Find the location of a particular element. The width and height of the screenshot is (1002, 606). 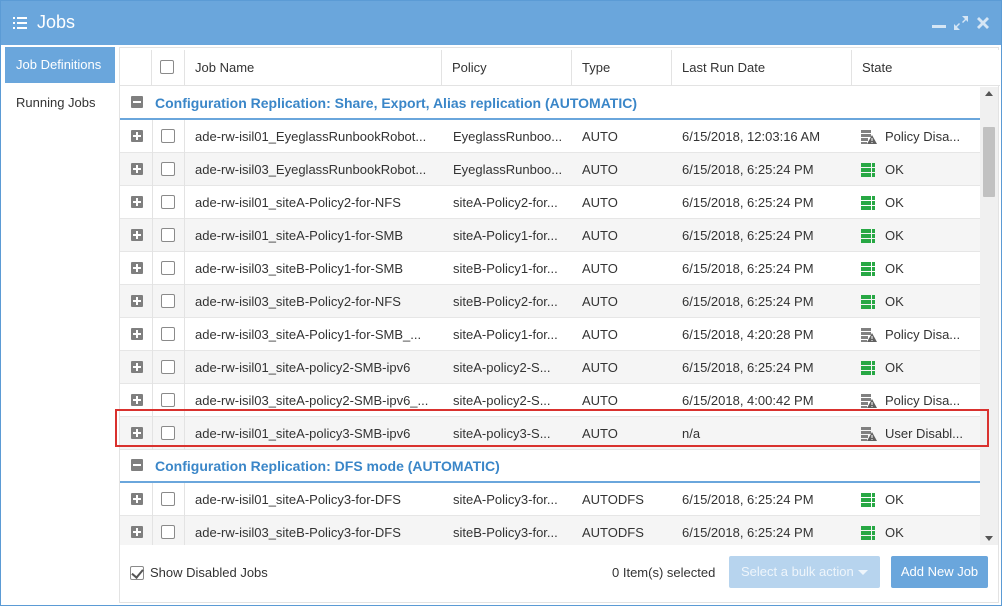

column-header-state: State is located at coordinates (925, 68).